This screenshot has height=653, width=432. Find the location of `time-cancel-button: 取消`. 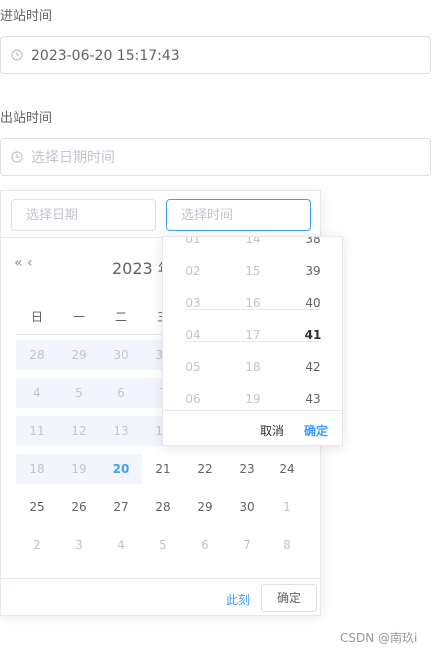

time-cancel-button: 取消 is located at coordinates (272, 430).